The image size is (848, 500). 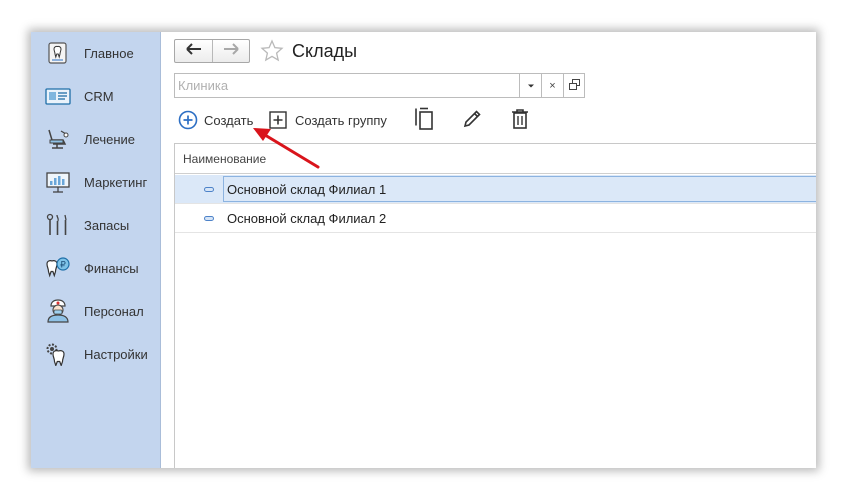 I want to click on plus-square-icon, so click(x=278, y=120).